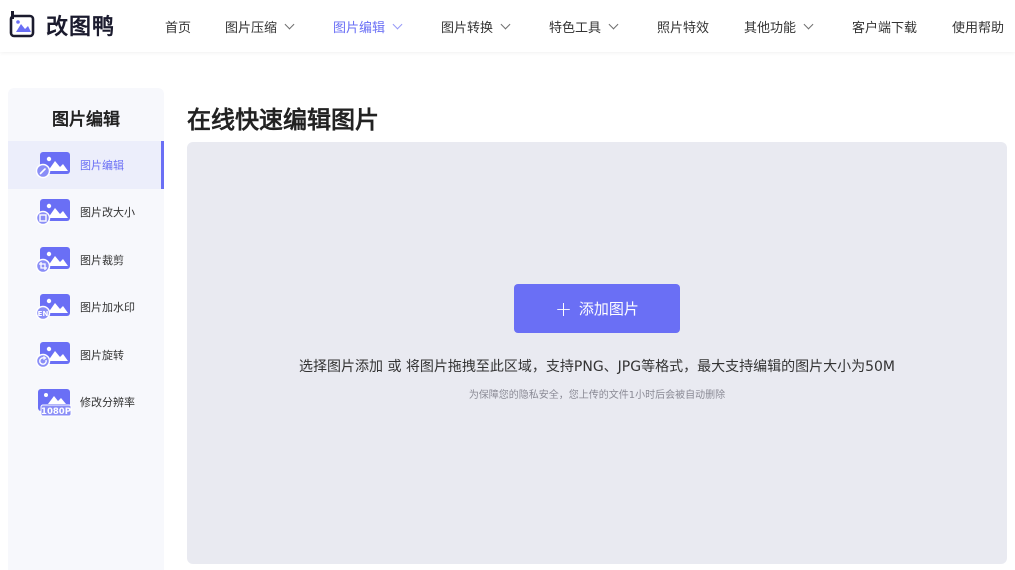 Image resolution: width=1015 pixels, height=570 pixels. I want to click on logo: 改图鸭, so click(61, 25).